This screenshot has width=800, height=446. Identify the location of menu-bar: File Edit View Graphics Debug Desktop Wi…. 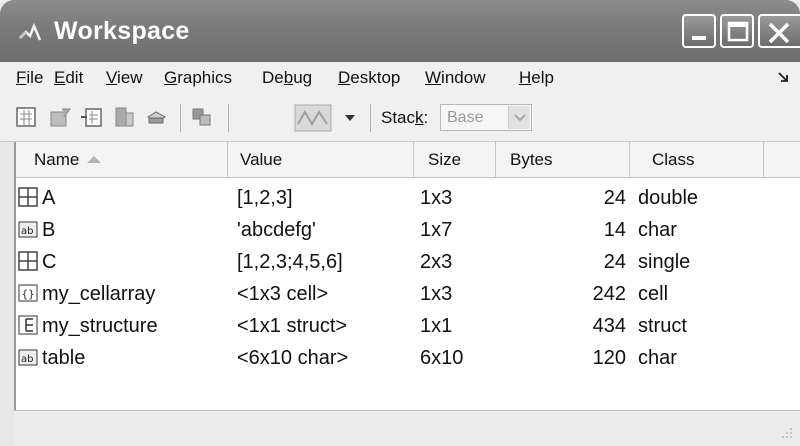
(400, 78).